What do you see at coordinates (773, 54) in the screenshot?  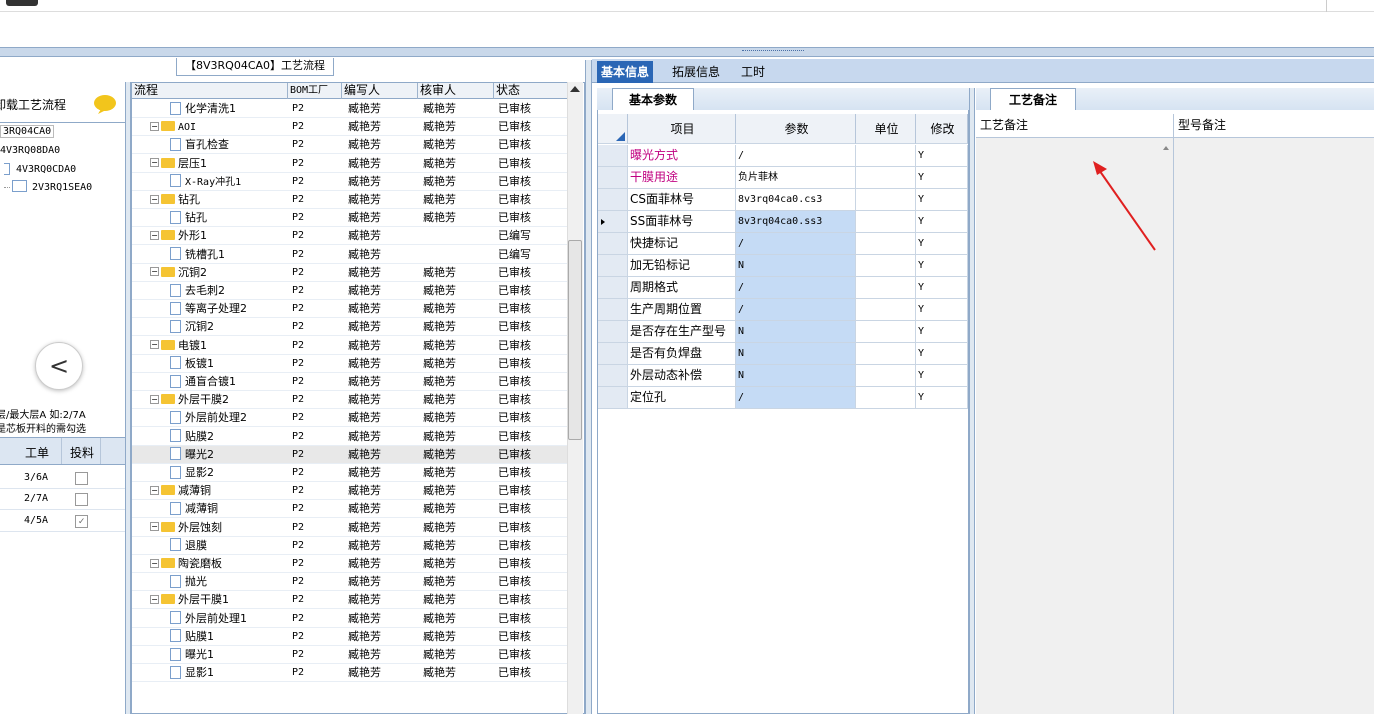 I see `splitter-grip` at bounding box center [773, 54].